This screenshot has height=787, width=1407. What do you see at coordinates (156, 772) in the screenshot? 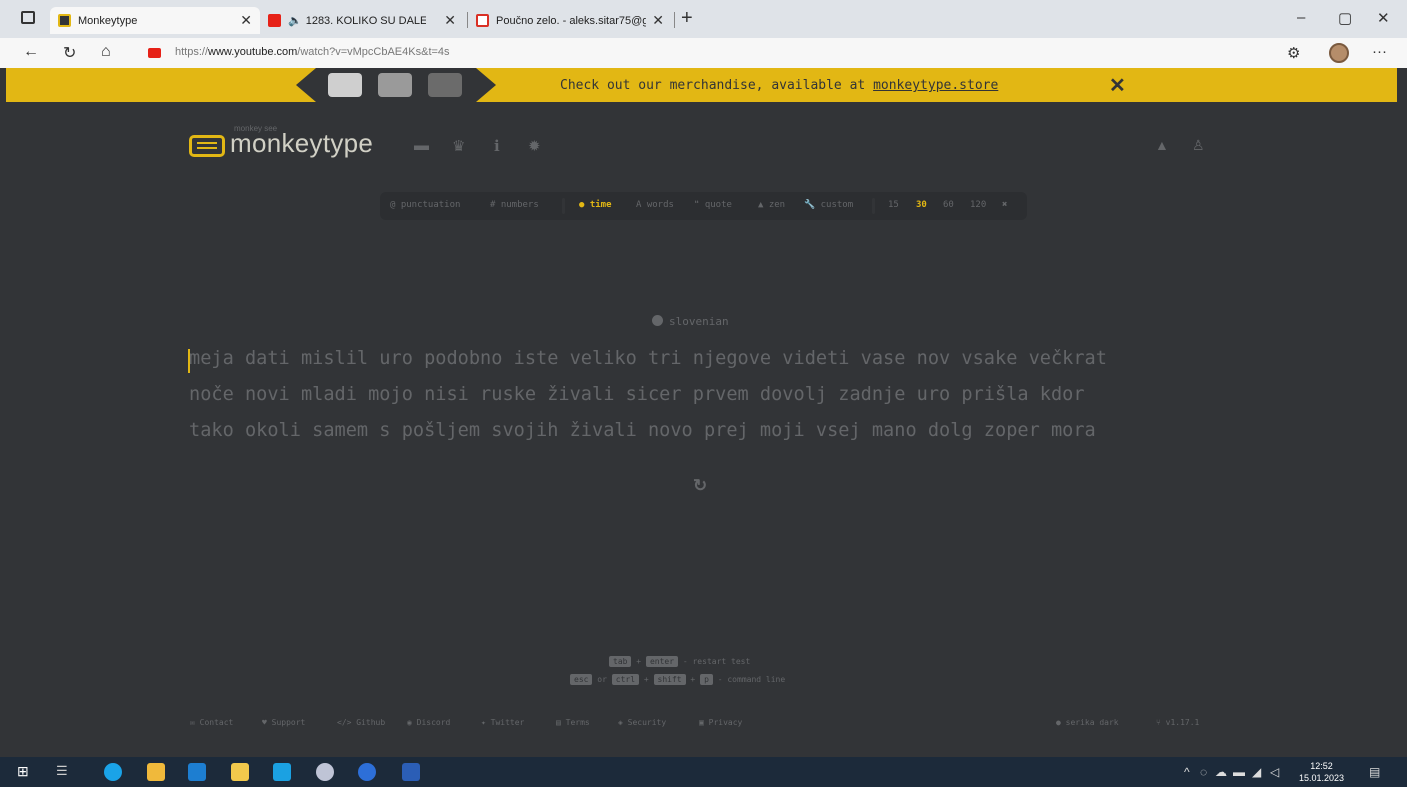
I see `file-explorer-icon` at bounding box center [156, 772].